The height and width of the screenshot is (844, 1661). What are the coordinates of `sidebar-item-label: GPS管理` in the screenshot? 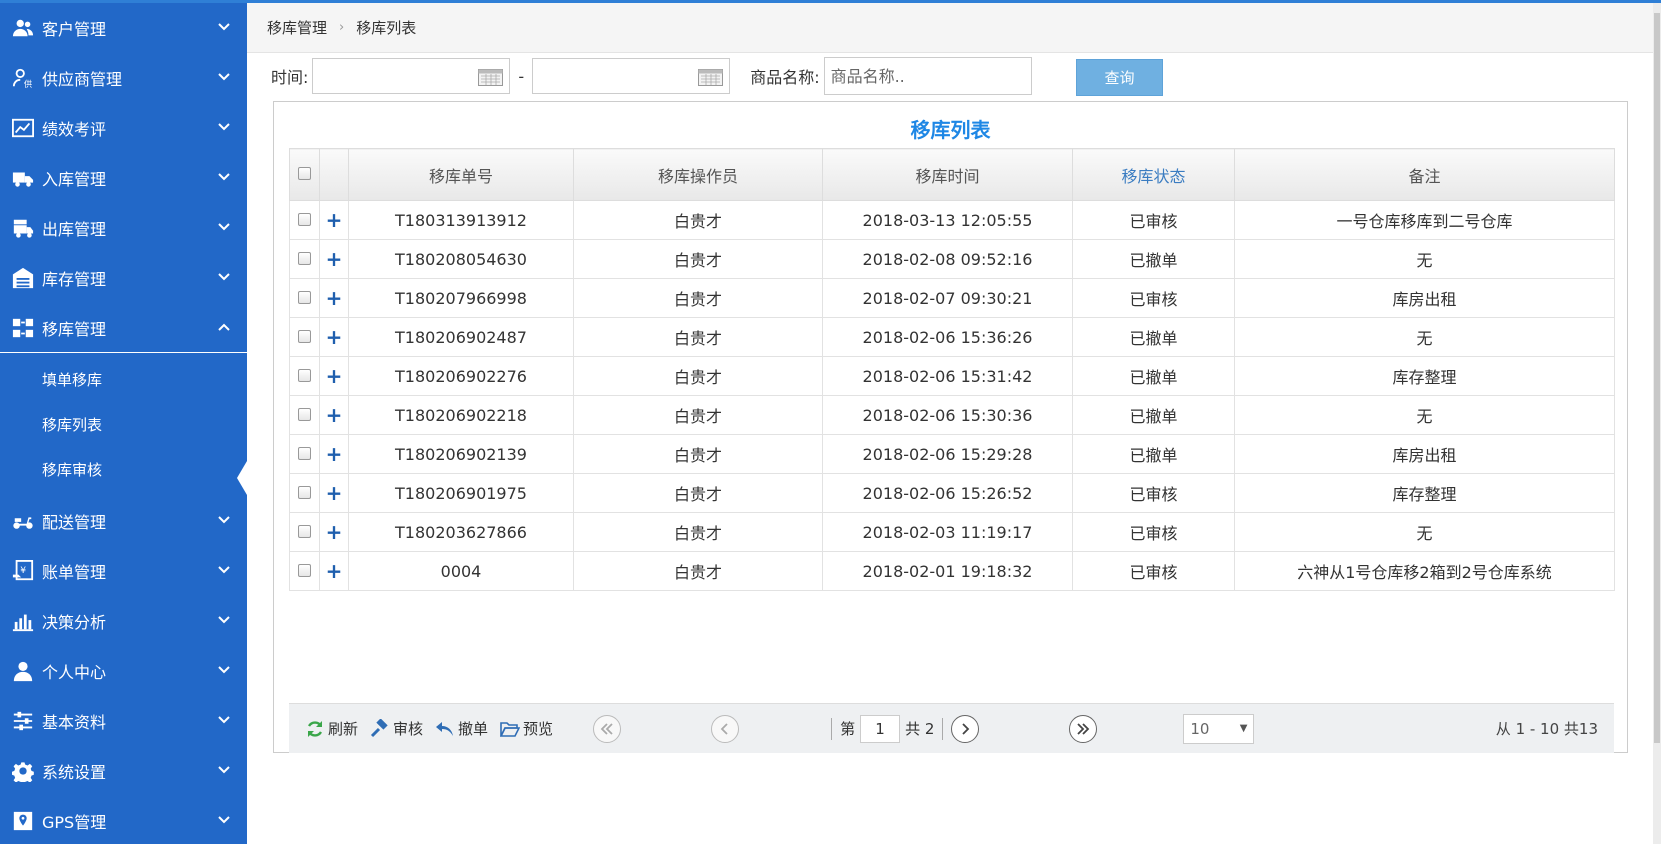 It's located at (74, 822).